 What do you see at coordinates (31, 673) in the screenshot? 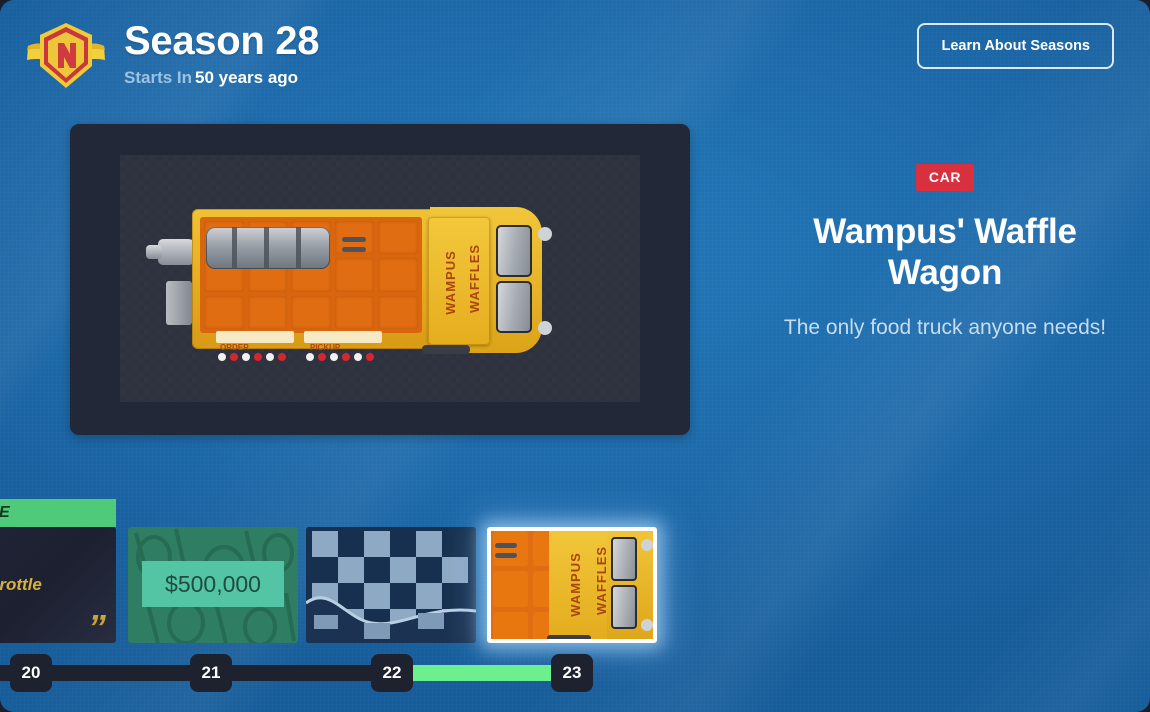
I see `level-node-20: 20` at bounding box center [31, 673].